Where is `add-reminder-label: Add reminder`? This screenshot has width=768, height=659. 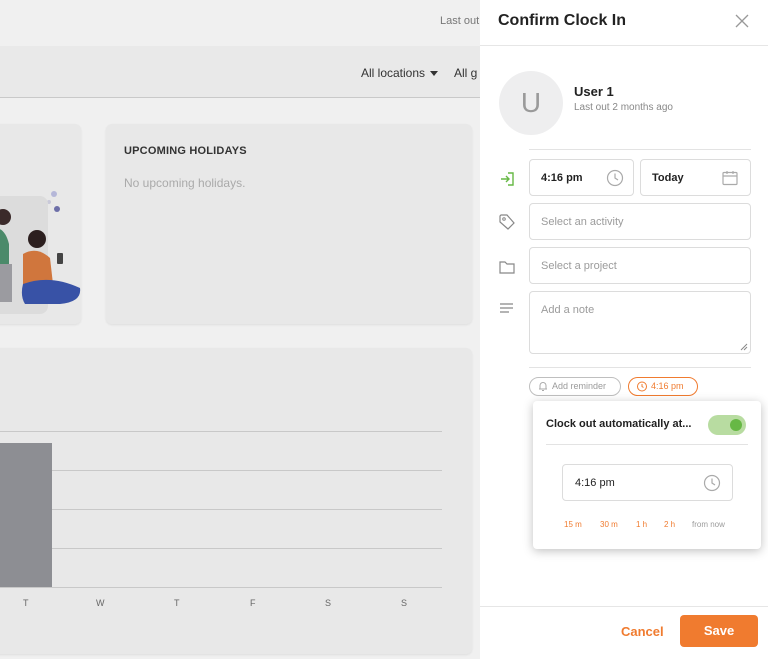
add-reminder-label: Add reminder is located at coordinates (579, 386).